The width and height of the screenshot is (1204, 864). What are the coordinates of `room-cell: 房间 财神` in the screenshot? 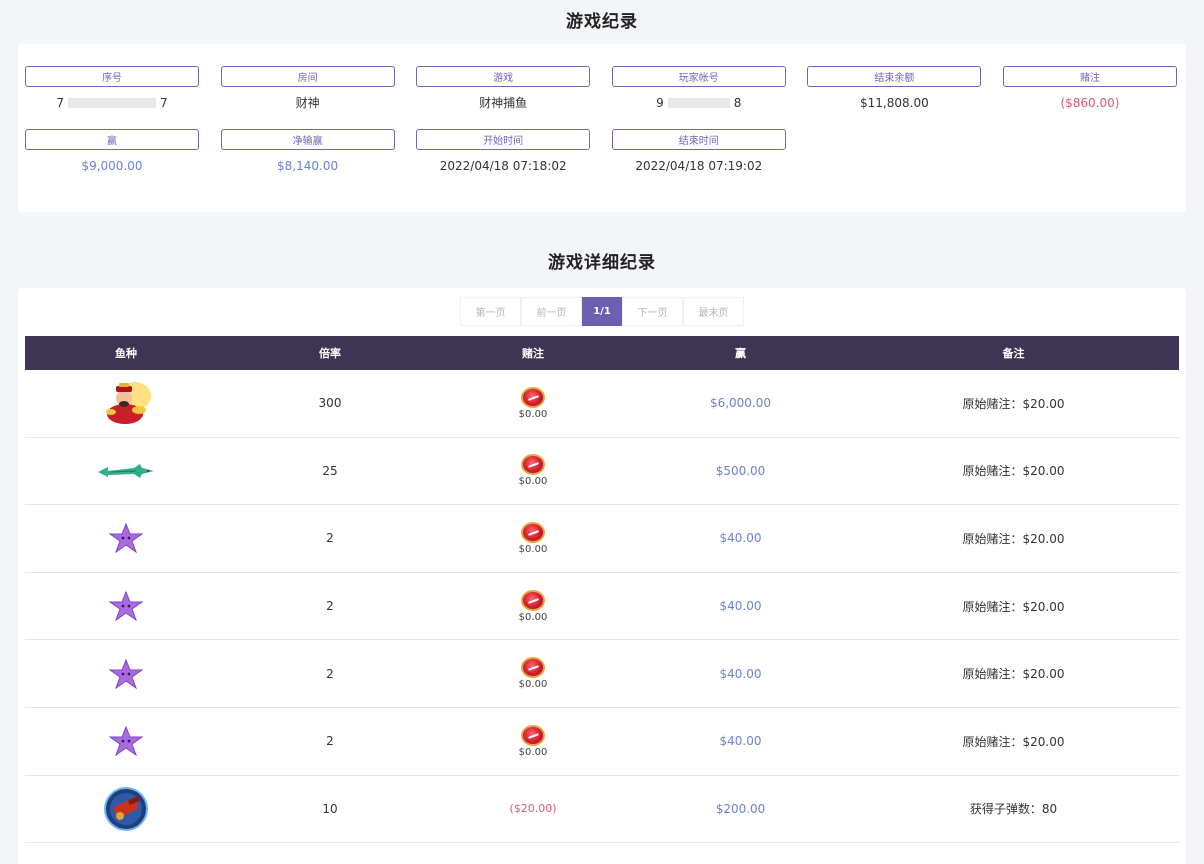 It's located at (307, 88).